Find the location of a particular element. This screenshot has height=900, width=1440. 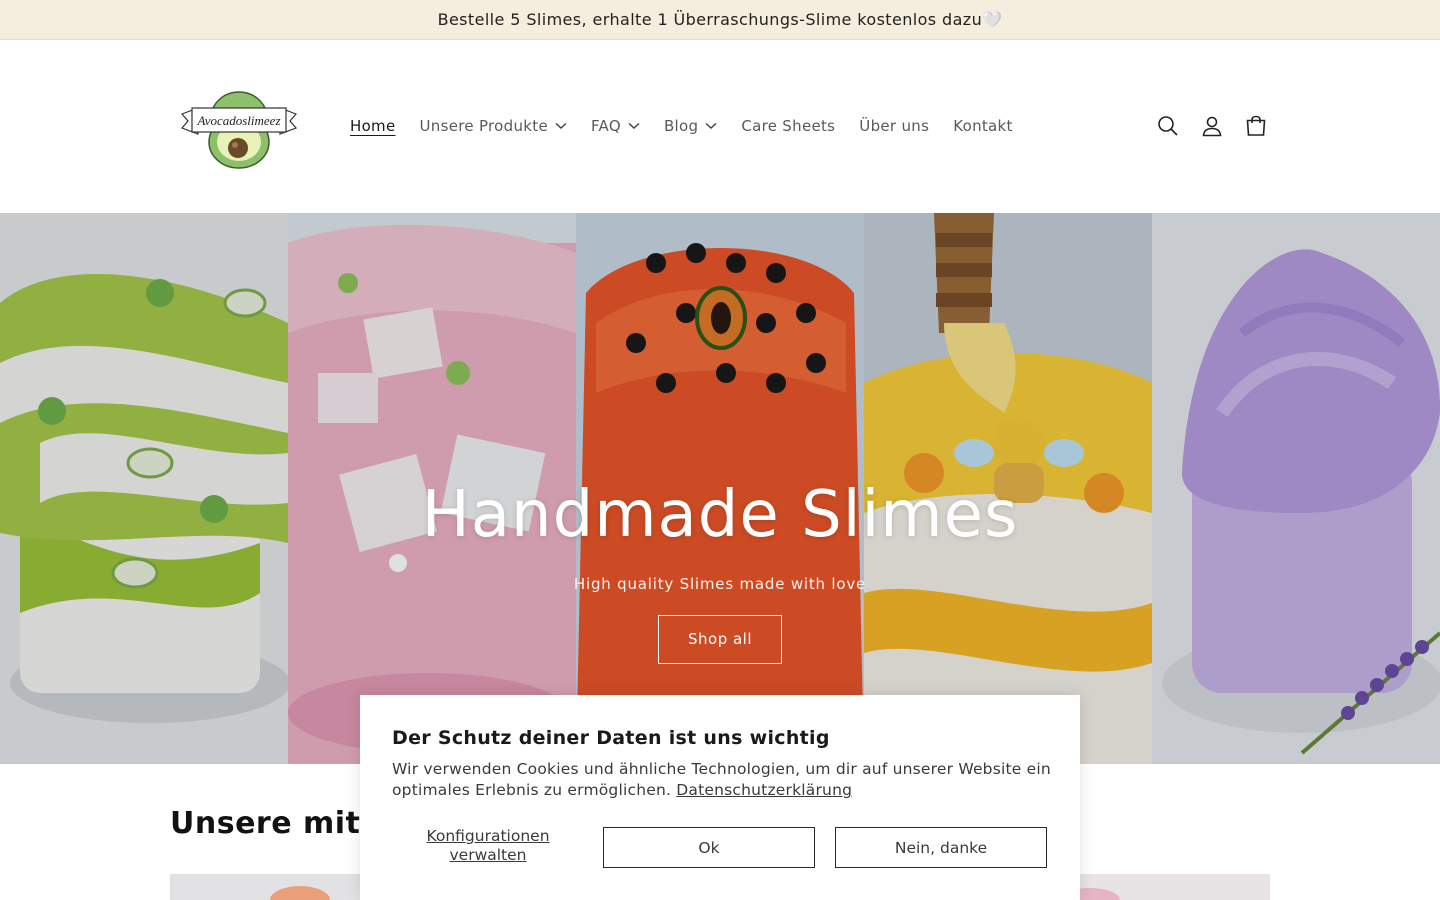

nav-item-contact: Kontakt is located at coordinates (983, 126).